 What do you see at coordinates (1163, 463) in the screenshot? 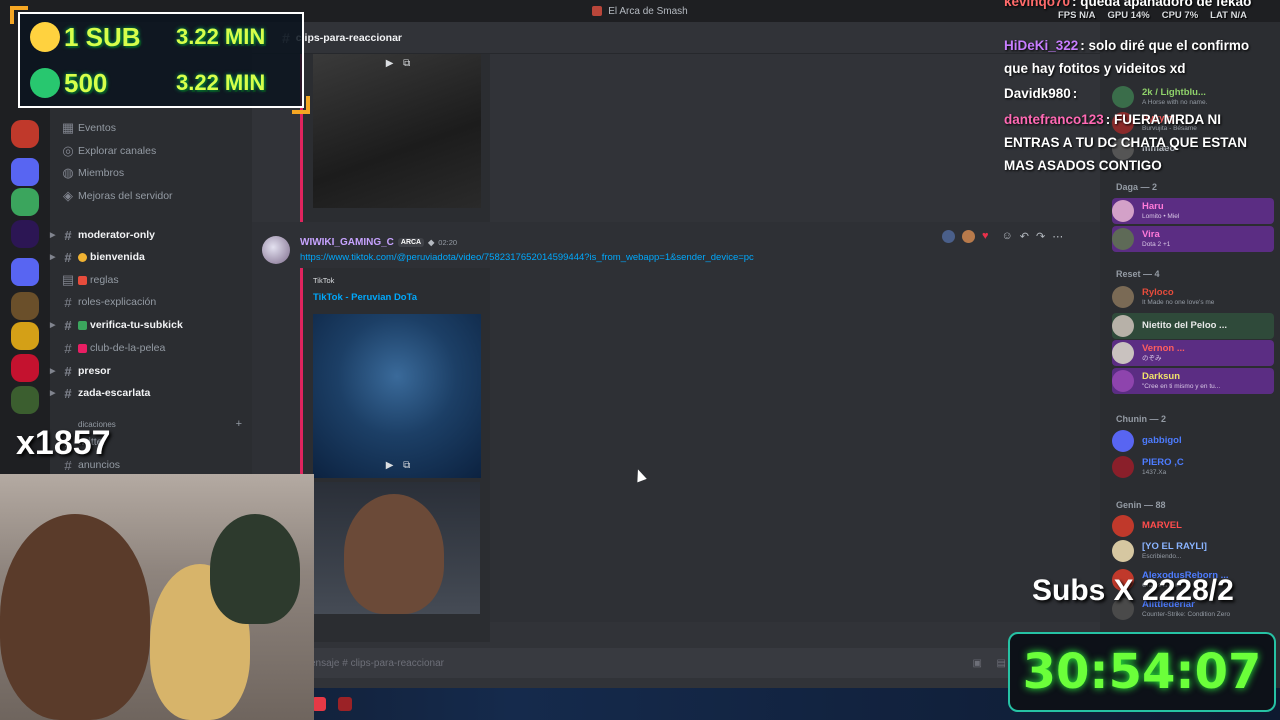
I see `member-name: PIERO ,C` at bounding box center [1163, 463].